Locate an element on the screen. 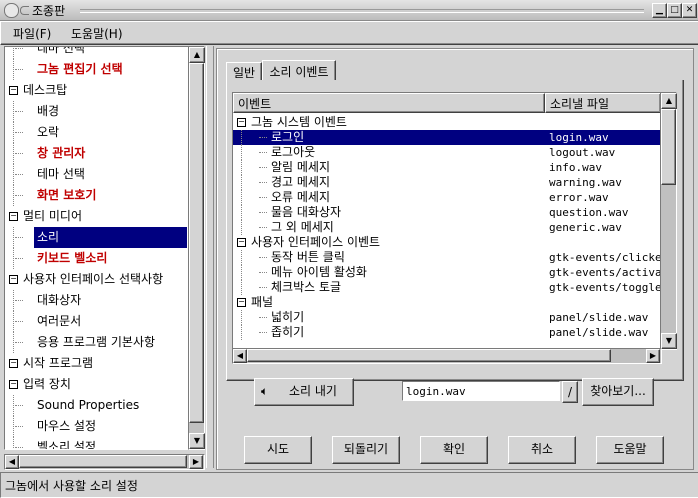  event-row: 동작 버튼 클릭 gtk-events/clicked is located at coordinates (447, 257).